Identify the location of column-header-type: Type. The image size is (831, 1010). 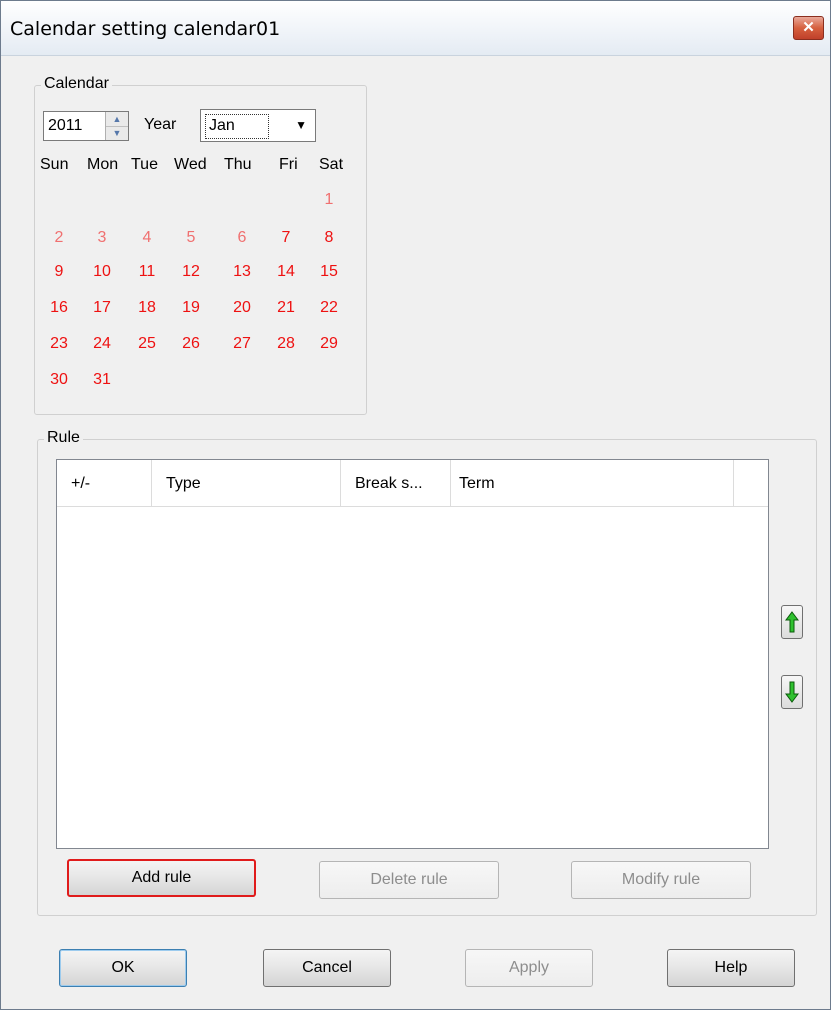
(246, 483).